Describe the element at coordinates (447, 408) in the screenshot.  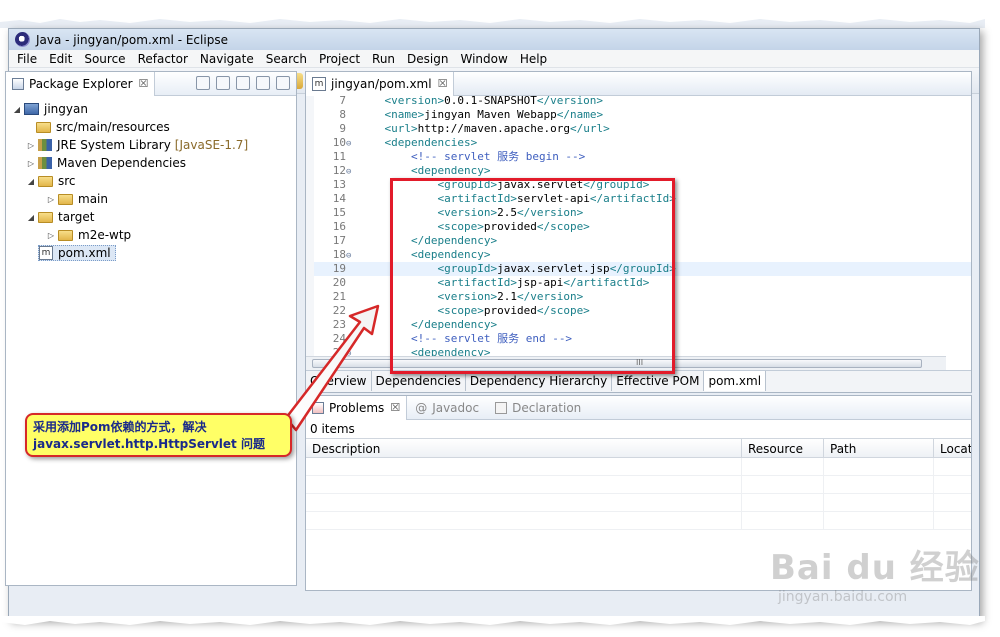
I see `tab-javadoc: @ Javadoc` at that location.